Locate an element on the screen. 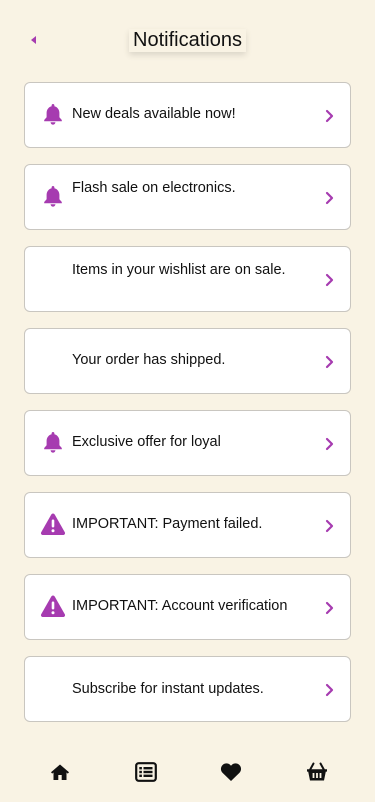 This screenshot has width=375, height=802. basket-icon is located at coordinates (317, 771).